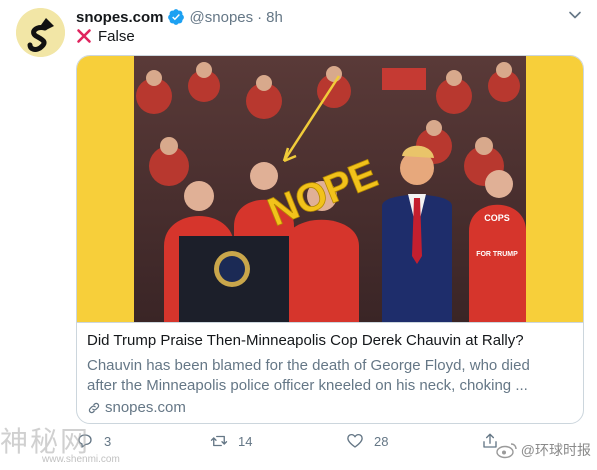 This screenshot has height=470, width=597. What do you see at coordinates (497, 218) in the screenshot?
I see `cops-banner-top: COPS` at bounding box center [497, 218].